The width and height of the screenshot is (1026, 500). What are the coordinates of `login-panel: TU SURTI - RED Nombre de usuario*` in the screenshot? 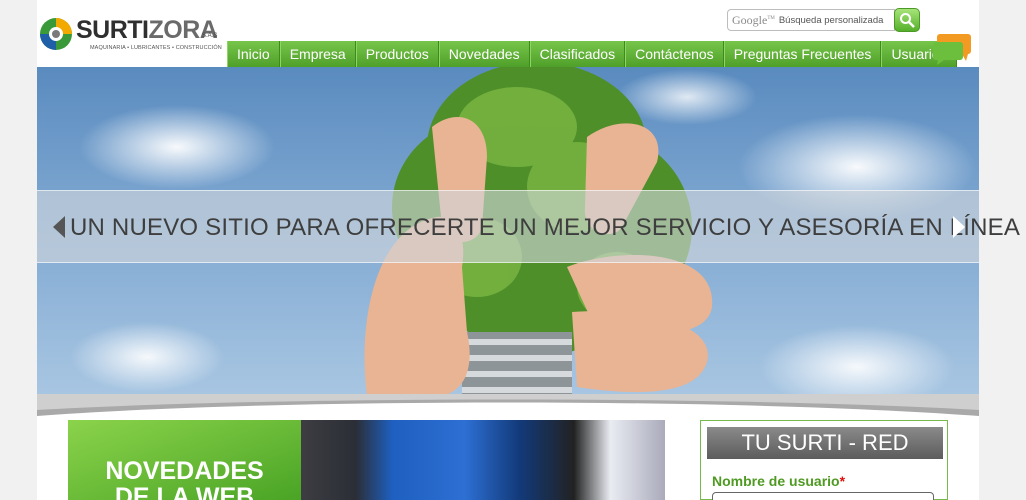 It's located at (824, 460).